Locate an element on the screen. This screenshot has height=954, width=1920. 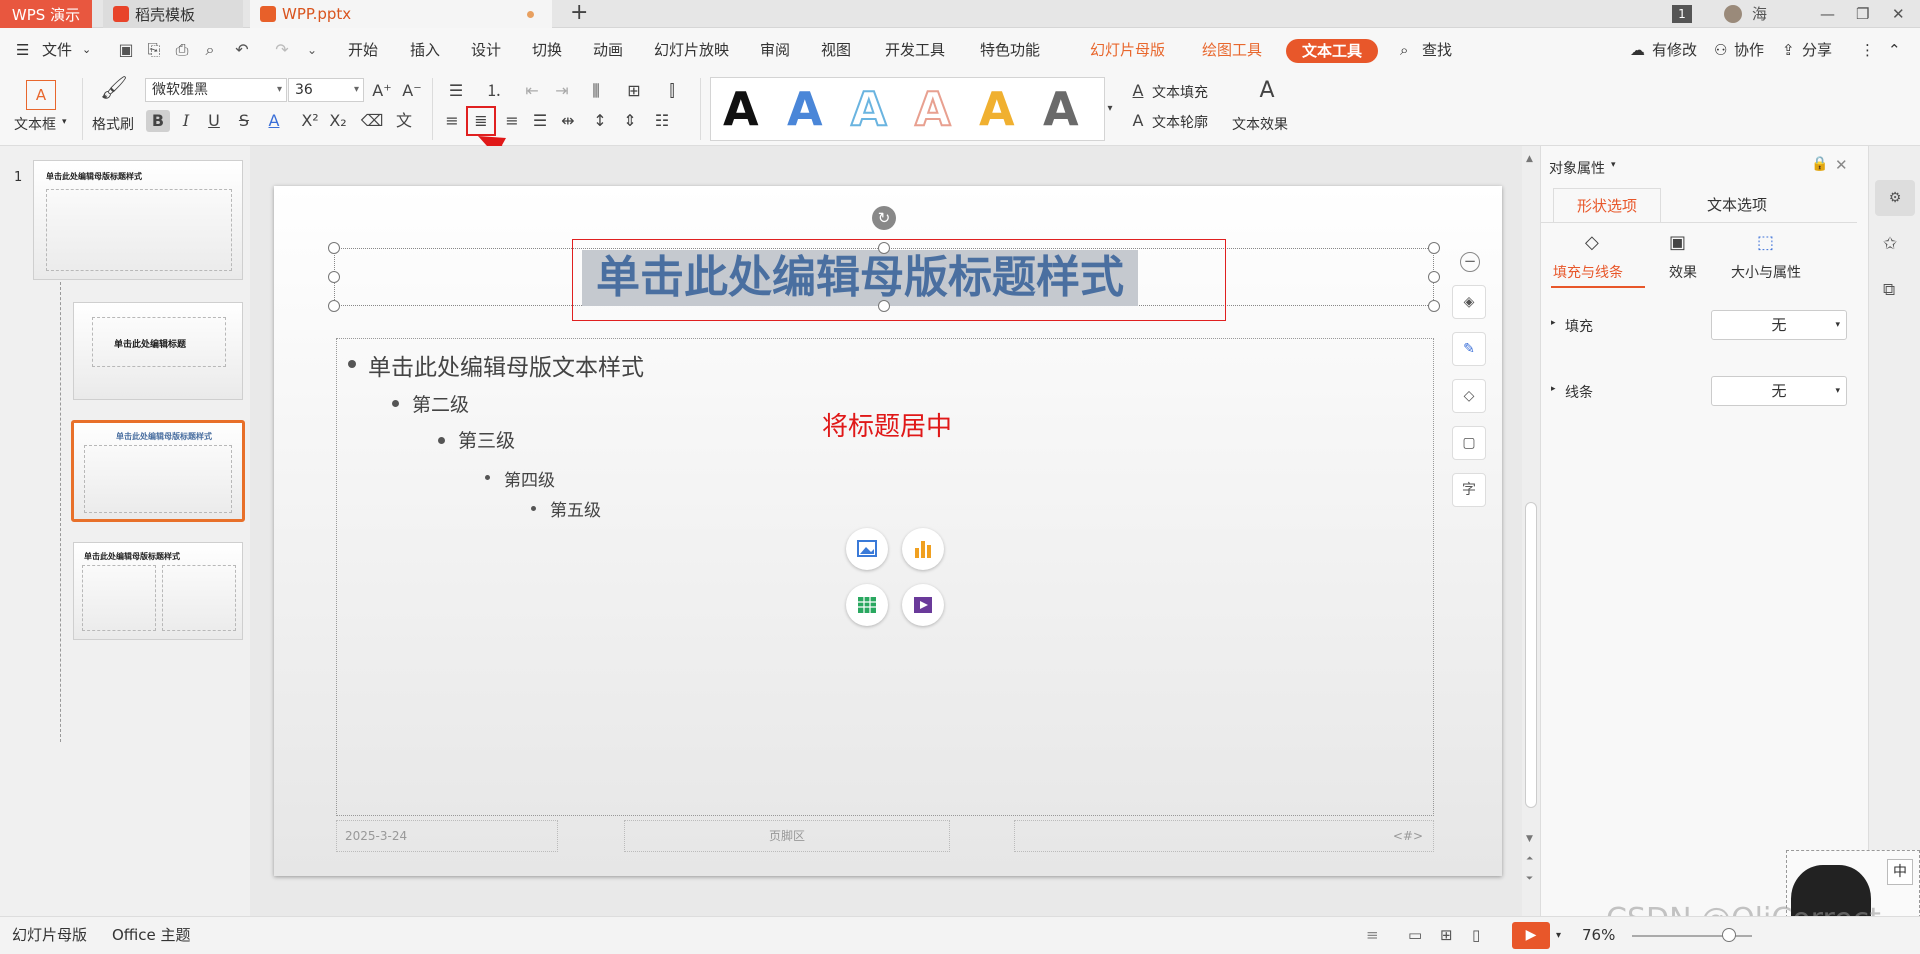
hamburger-icon: ☰ is located at coordinates (22, 50).